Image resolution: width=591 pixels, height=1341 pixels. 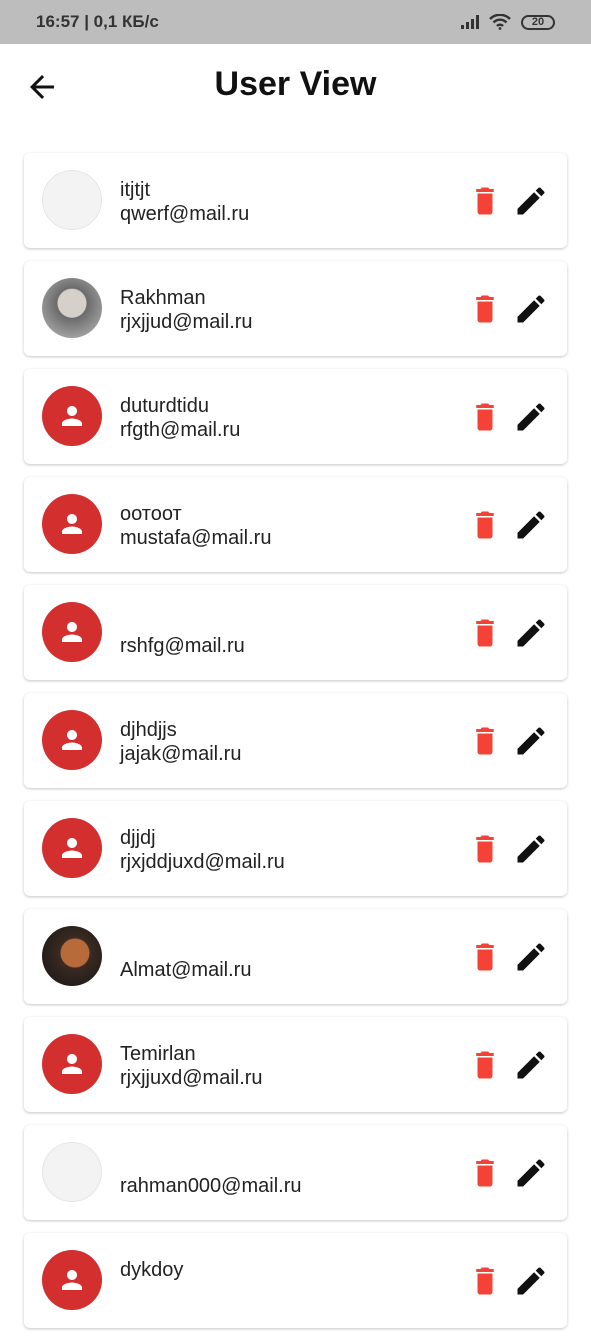 What do you see at coordinates (196, 538) in the screenshot?
I see `user-email: mustafa@mail.ru` at bounding box center [196, 538].